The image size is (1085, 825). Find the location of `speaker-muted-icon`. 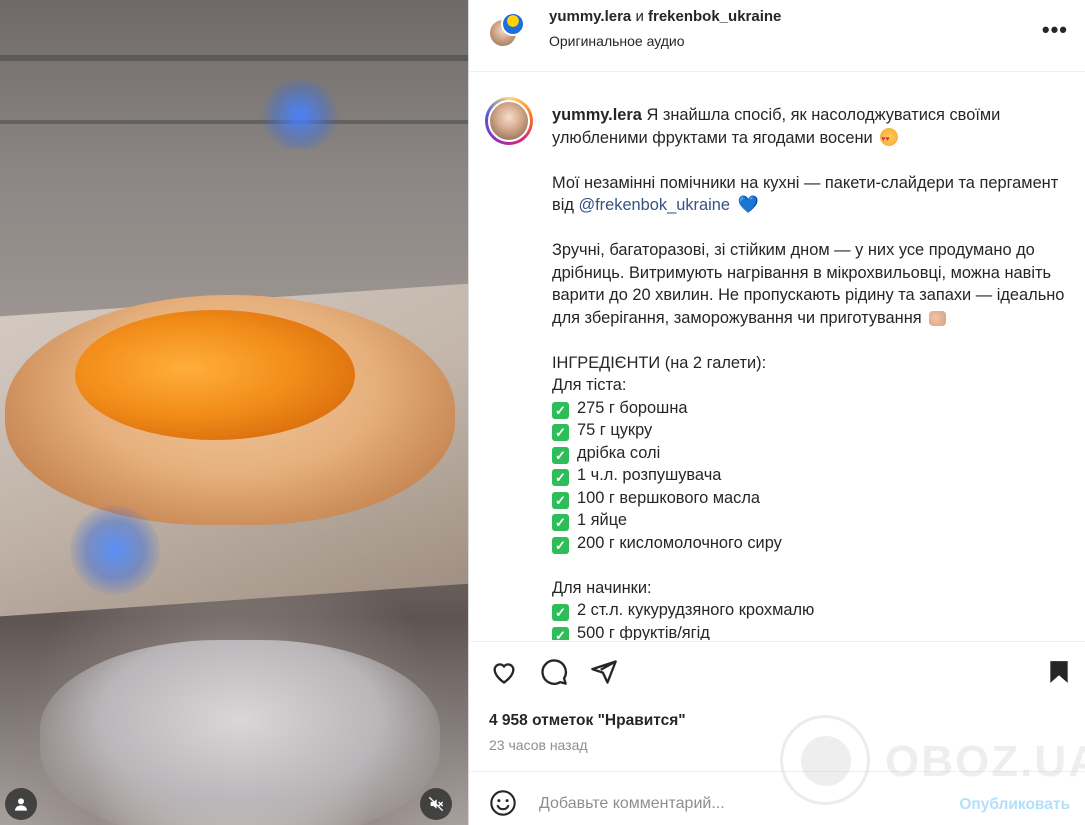

speaker-muted-icon is located at coordinates (436, 804).